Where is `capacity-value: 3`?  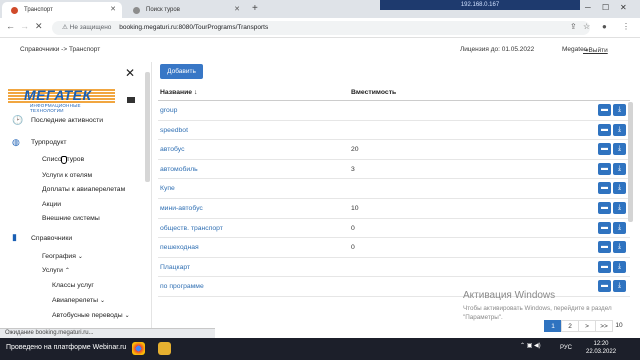
capacity-value: 3 is located at coordinates (353, 169).